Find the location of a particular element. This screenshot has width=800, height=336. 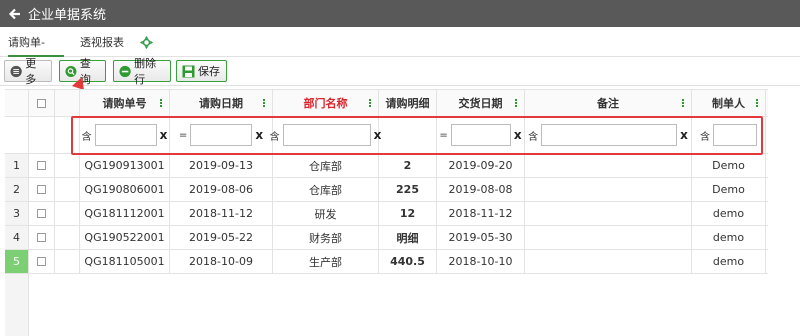

cell-detail: 440.5 is located at coordinates (408, 261).